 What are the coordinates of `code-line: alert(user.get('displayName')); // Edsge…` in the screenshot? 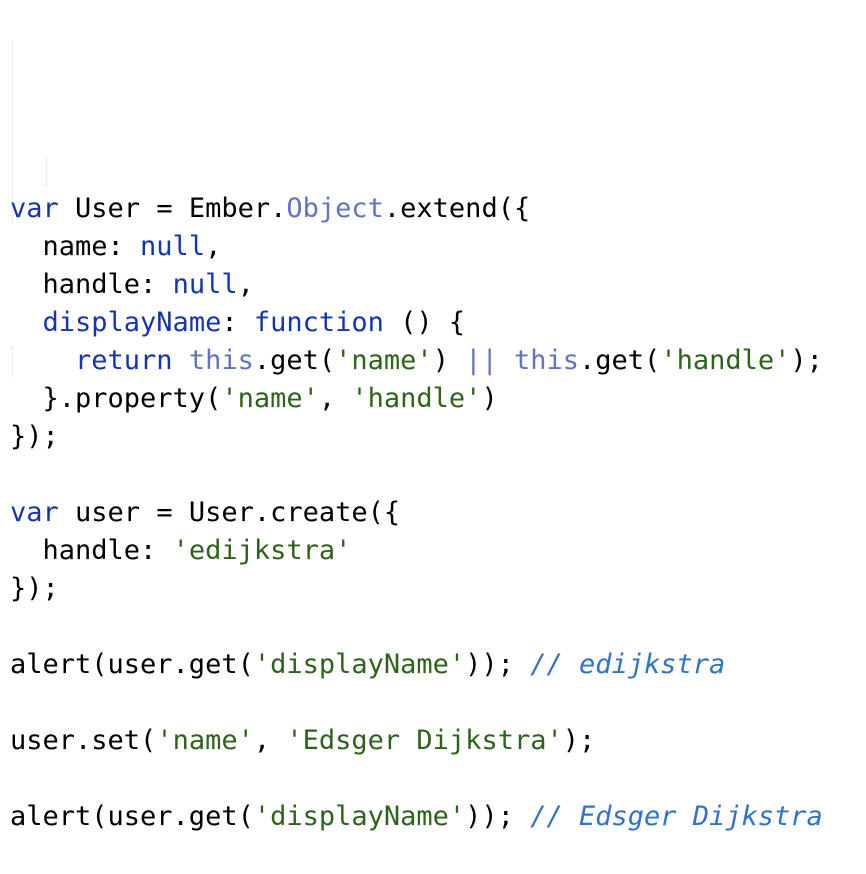 It's located at (438, 817).